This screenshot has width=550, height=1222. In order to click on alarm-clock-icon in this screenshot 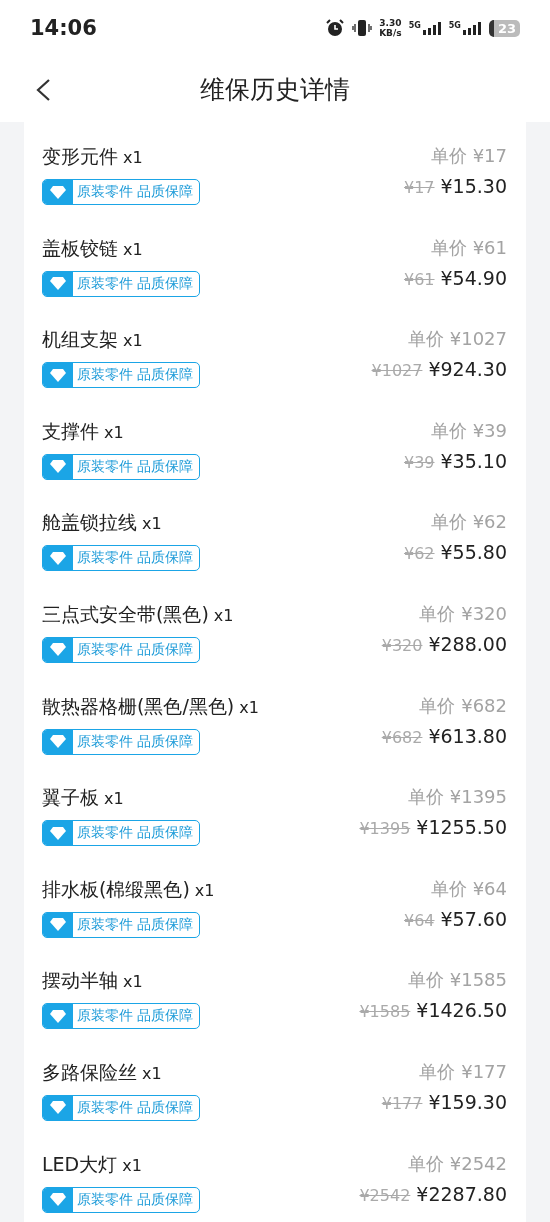, I will do `click(335, 28)`.